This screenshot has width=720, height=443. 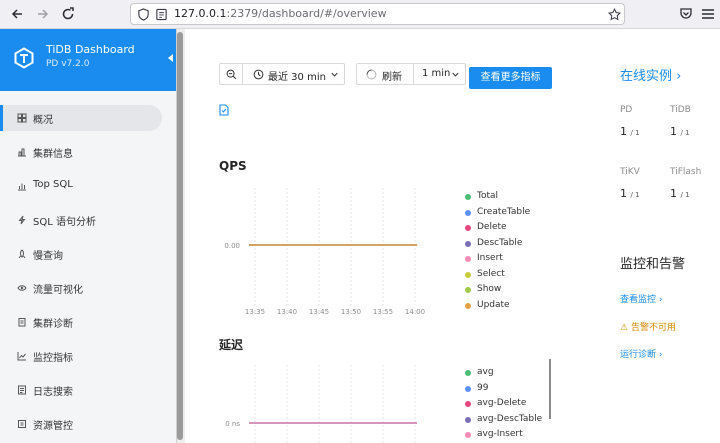 What do you see at coordinates (504, 211) in the screenshot?
I see `legend-label: CreateTable` at bounding box center [504, 211].